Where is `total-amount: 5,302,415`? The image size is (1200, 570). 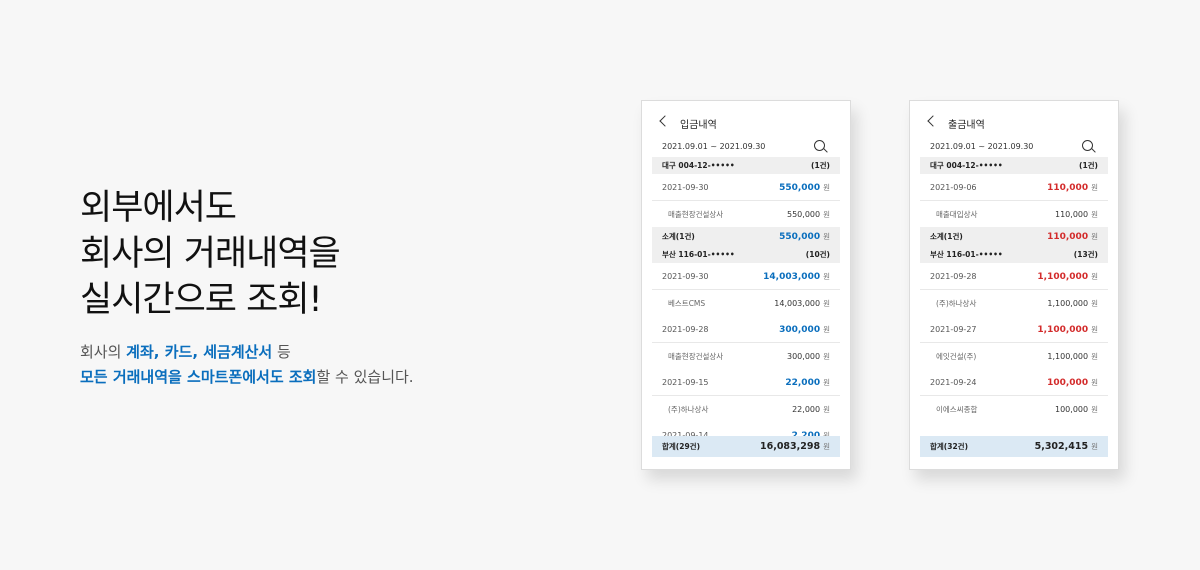
total-amount: 5,302,415 is located at coordinates (1061, 446).